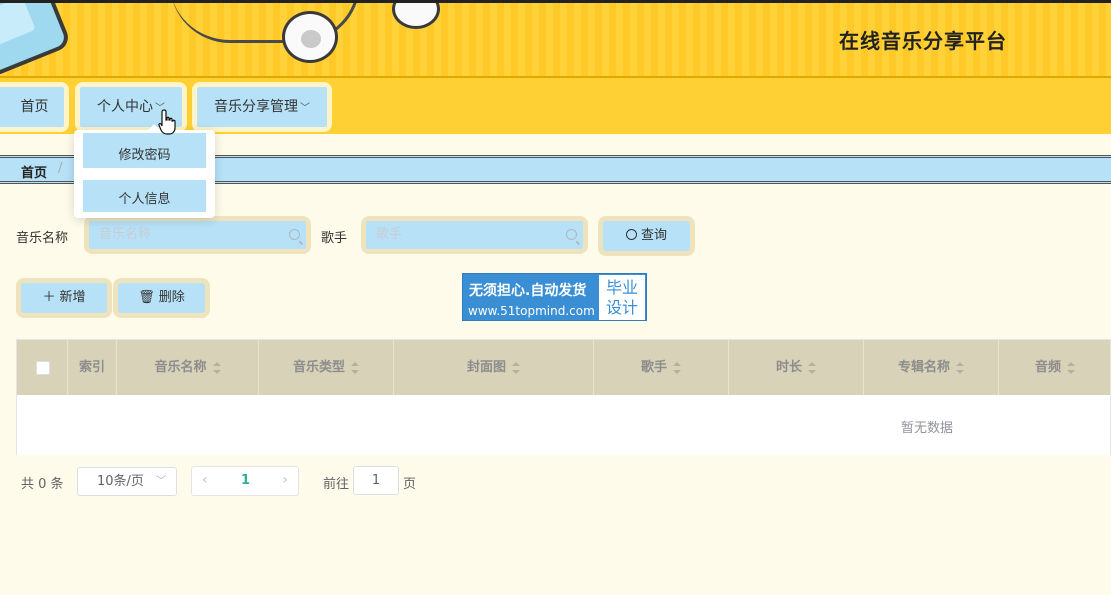 This screenshot has height=595, width=1111. I want to click on col-singer: 歌手, so click(661, 367).